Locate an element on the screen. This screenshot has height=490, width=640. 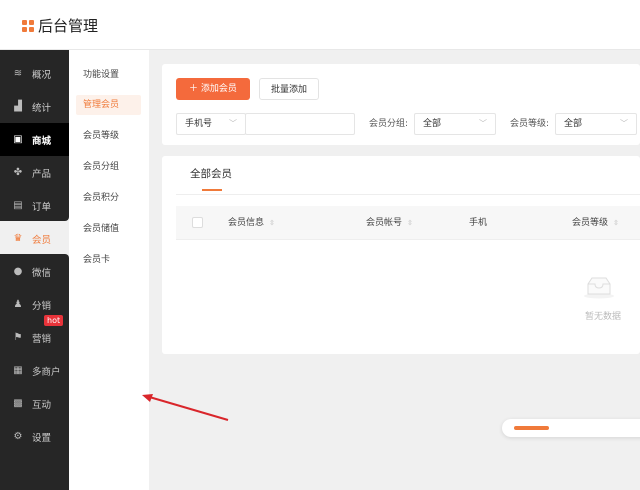
sidebar-item-settings: ⚙ 设置 is located at coordinates (34, 436).